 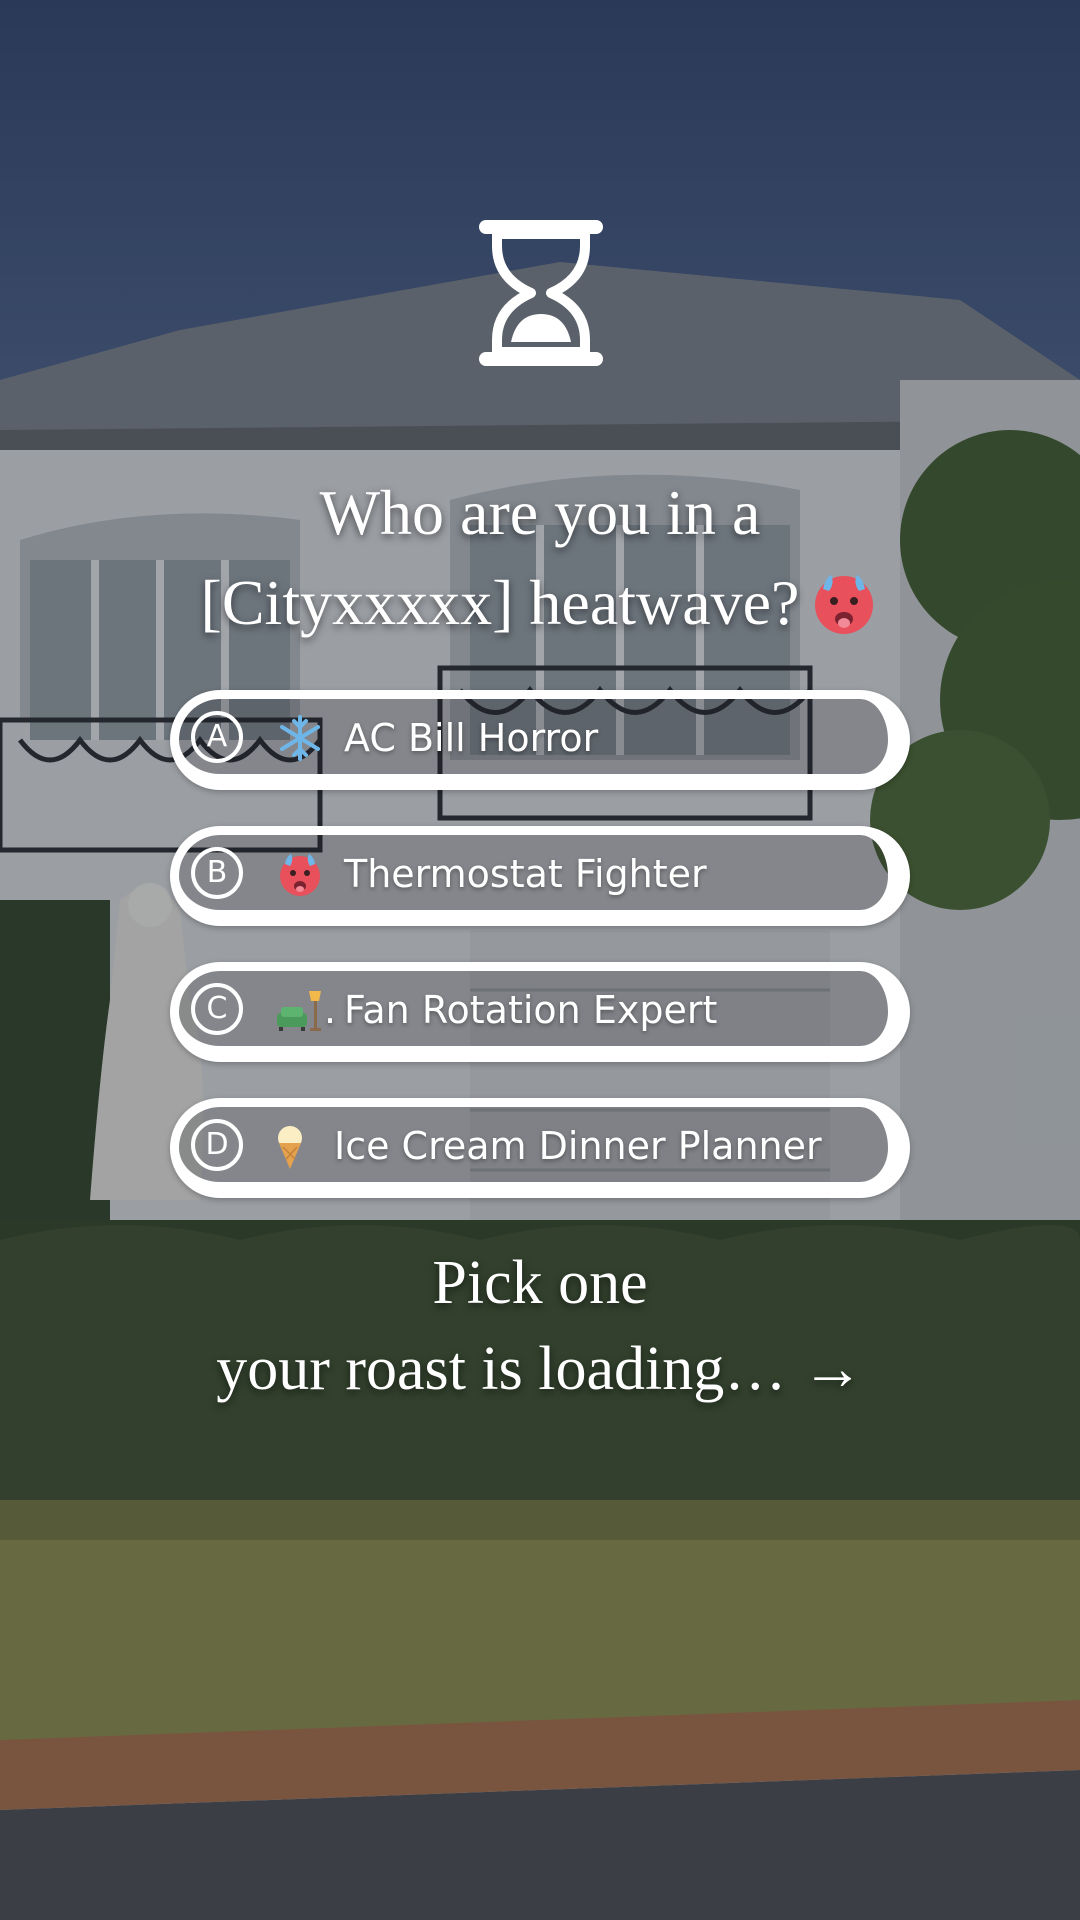 I want to click on question-line-1: Who are you in a, so click(x=540, y=512).